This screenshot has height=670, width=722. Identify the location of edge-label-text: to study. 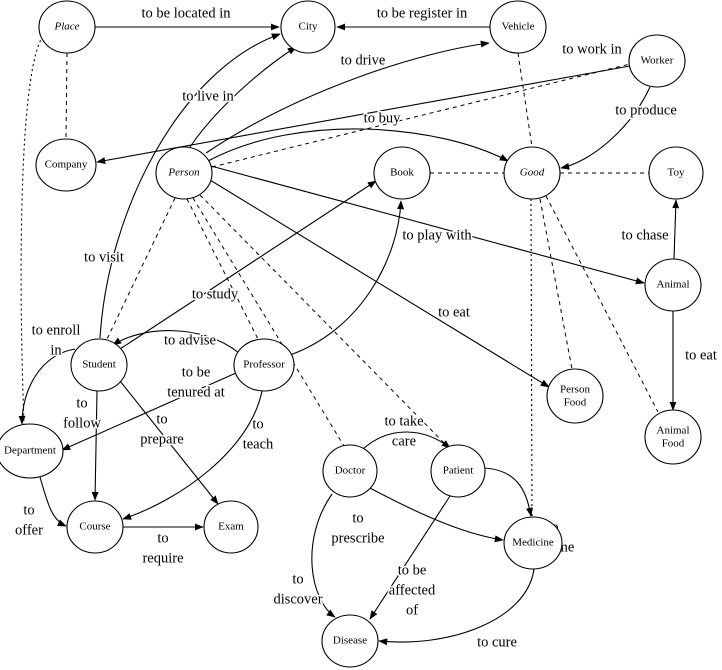
(215, 294).